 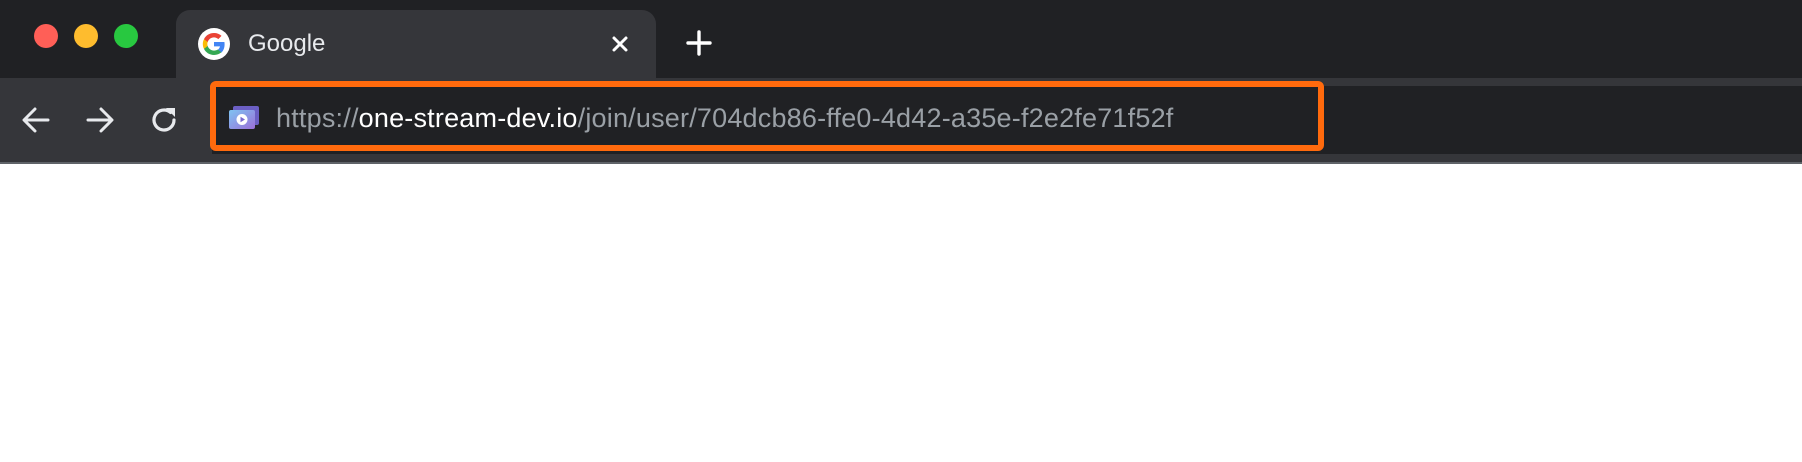 I want to click on reload-icon, so click(x=164, y=120).